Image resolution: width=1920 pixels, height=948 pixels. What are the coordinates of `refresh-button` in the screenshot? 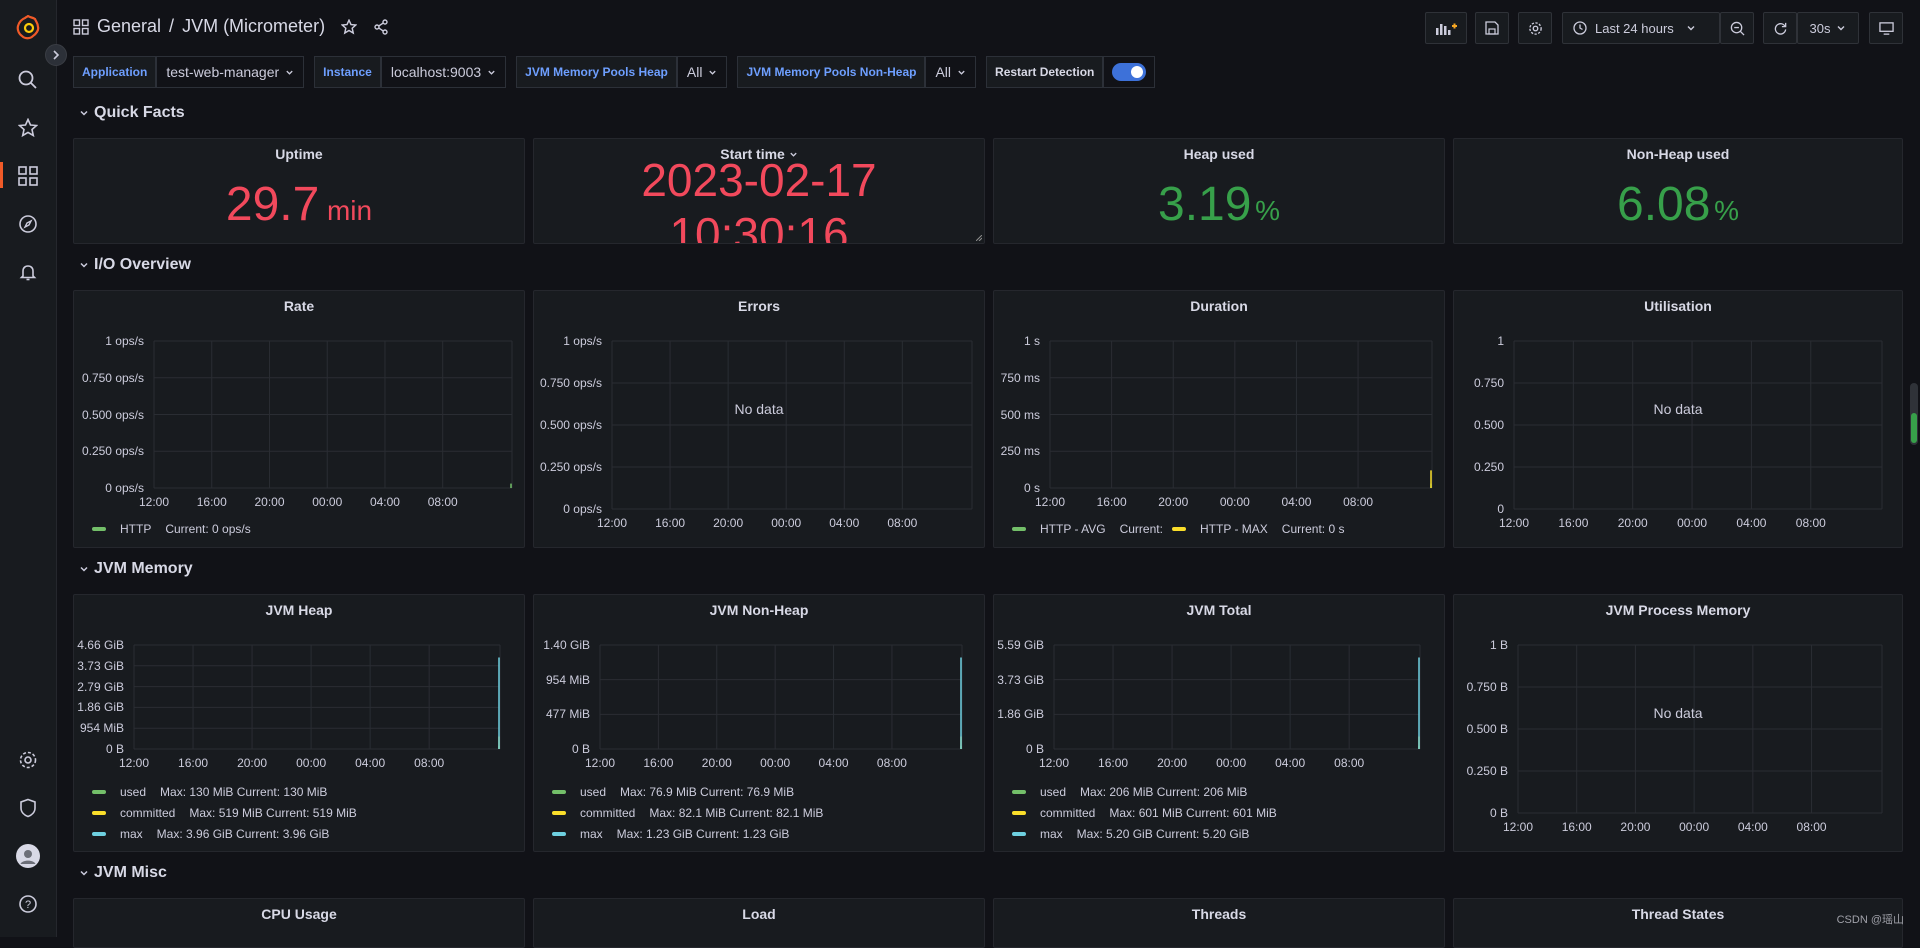 It's located at (1780, 28).